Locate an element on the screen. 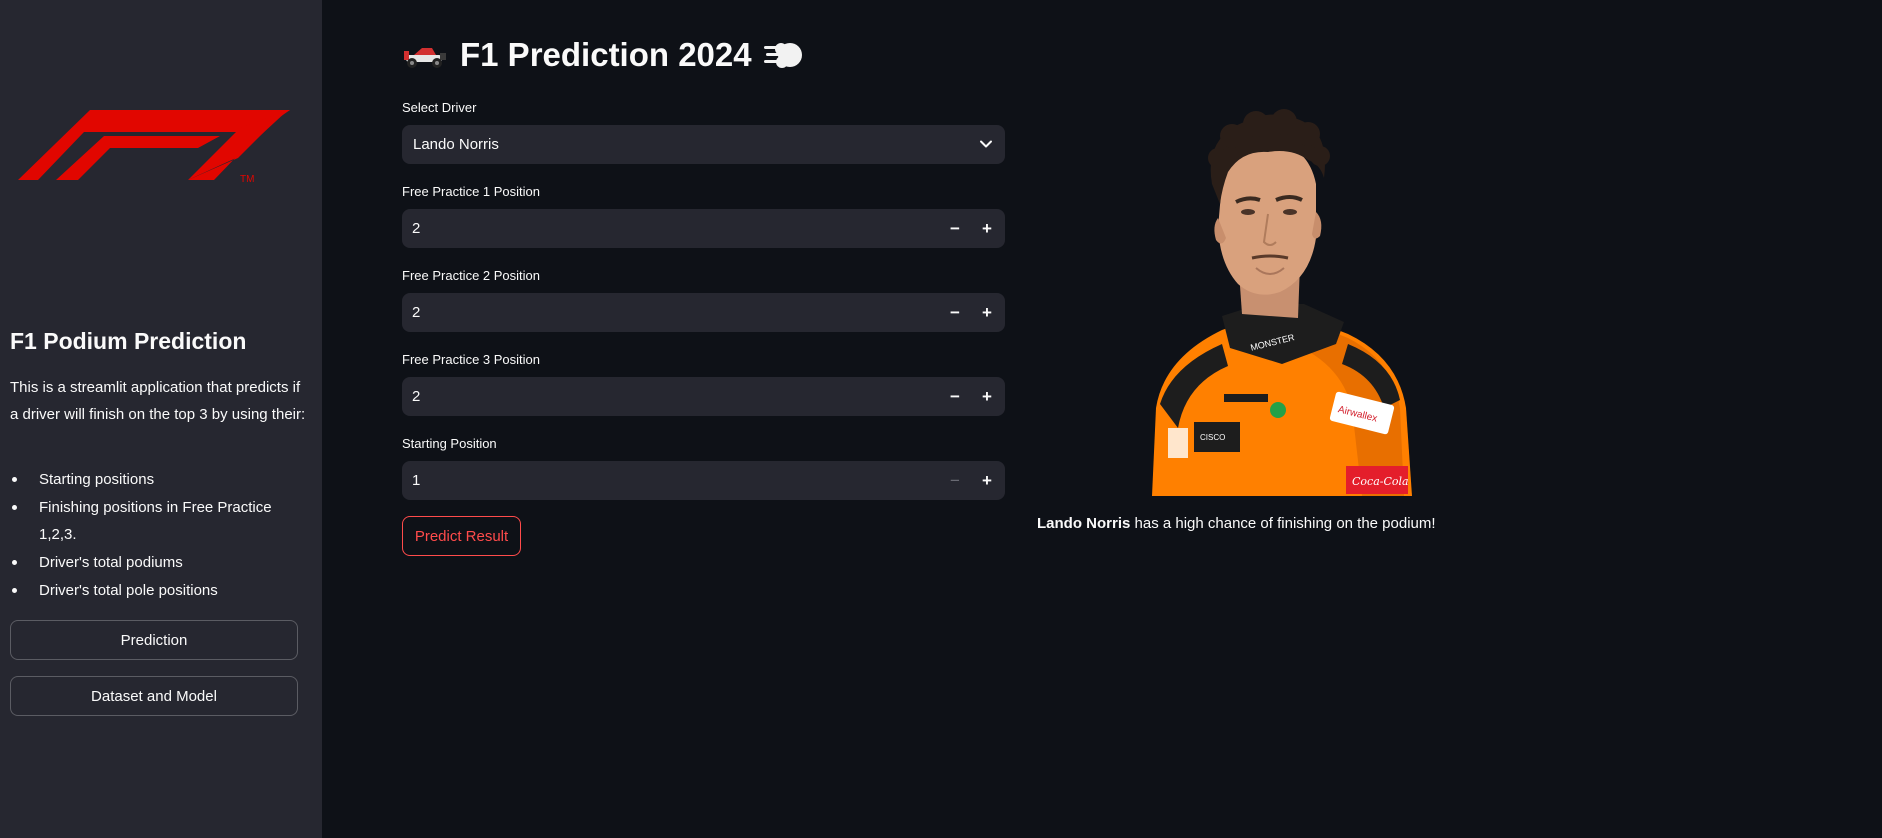 The image size is (1882, 838). fp2-decrement-button: − is located at coordinates (955, 312).